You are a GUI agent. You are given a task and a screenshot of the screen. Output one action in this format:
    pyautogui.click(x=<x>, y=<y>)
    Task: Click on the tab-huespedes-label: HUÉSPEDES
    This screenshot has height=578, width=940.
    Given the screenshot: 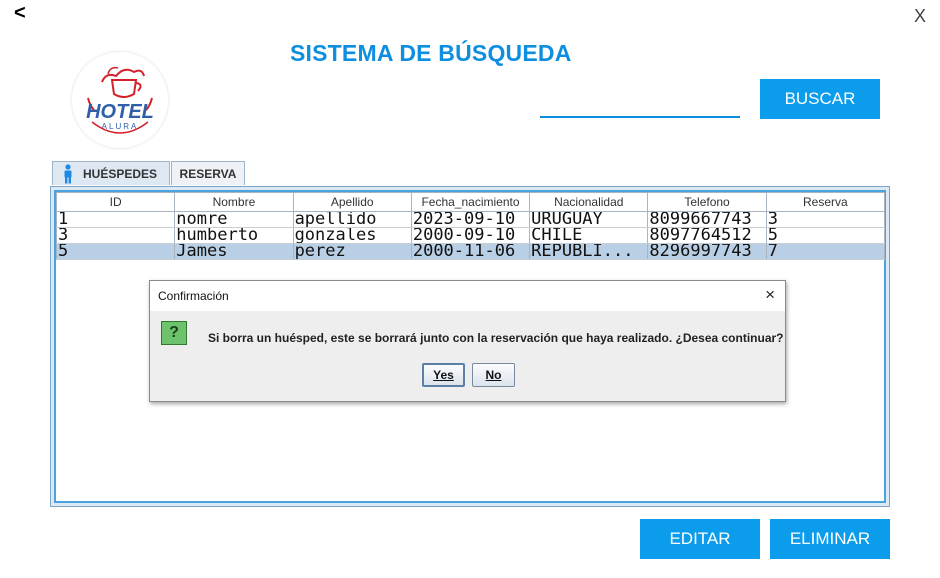 What is the action you would take?
    pyautogui.click(x=120, y=173)
    